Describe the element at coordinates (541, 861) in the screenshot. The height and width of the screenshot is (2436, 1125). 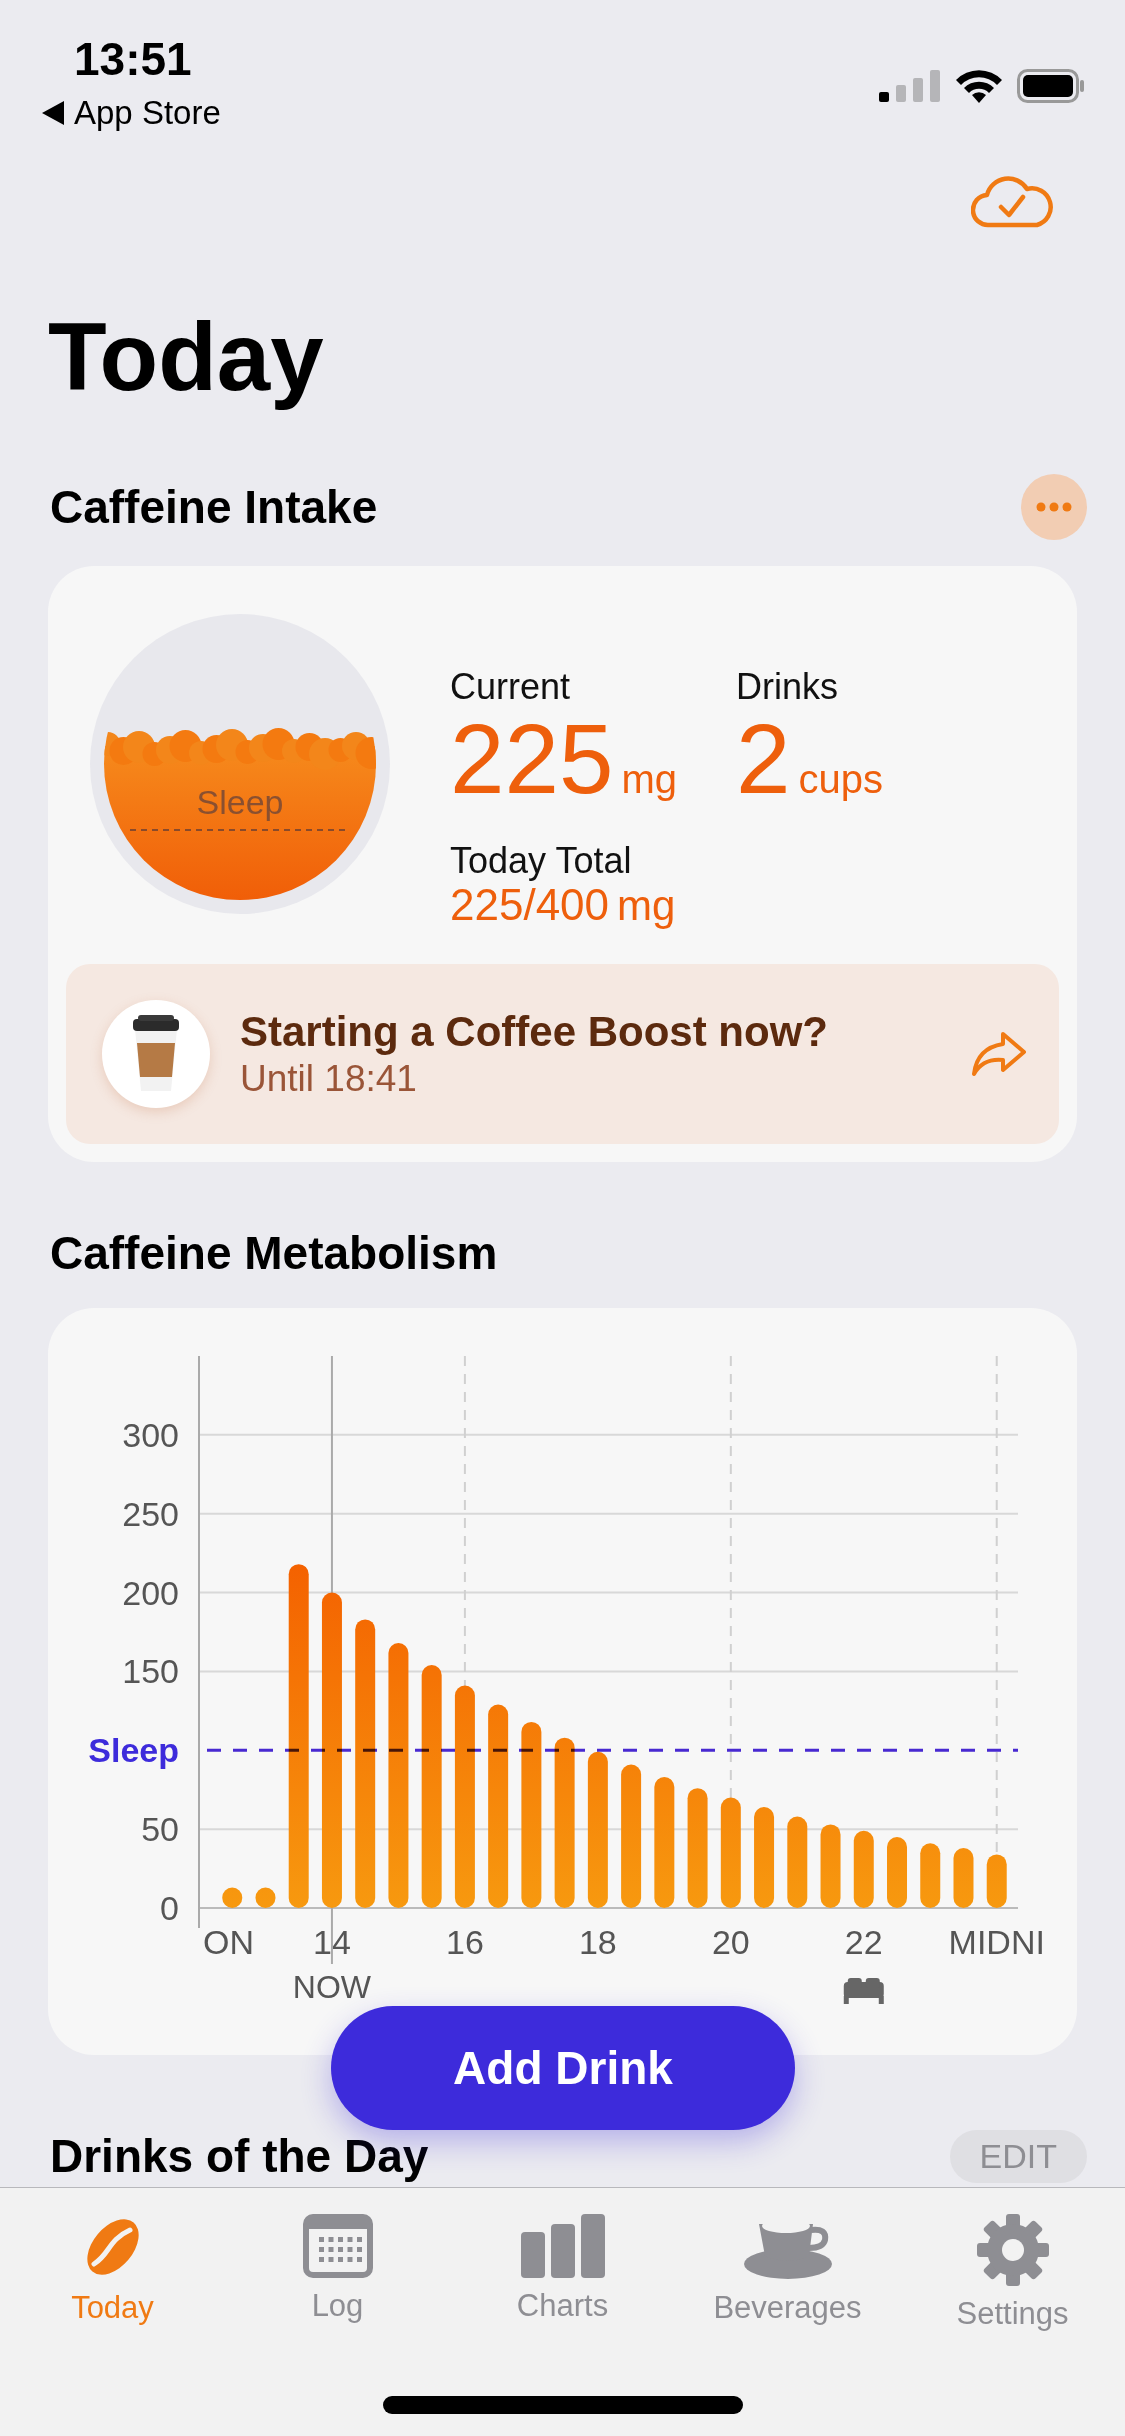
I see `stat-label: Today Total` at that location.